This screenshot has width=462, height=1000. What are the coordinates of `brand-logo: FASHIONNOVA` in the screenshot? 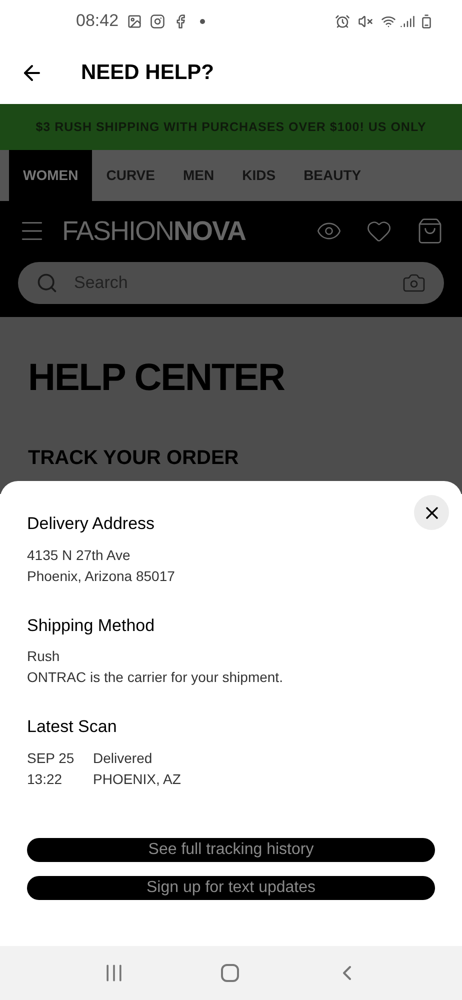 It's located at (154, 231).